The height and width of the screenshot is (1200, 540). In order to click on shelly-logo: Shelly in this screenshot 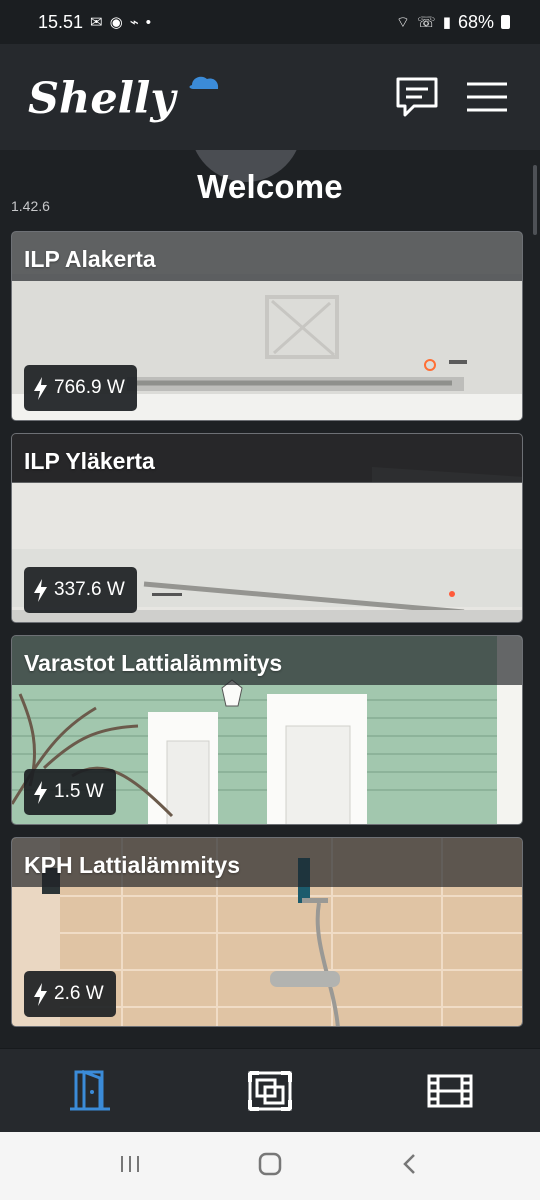, I will do `click(123, 99)`.